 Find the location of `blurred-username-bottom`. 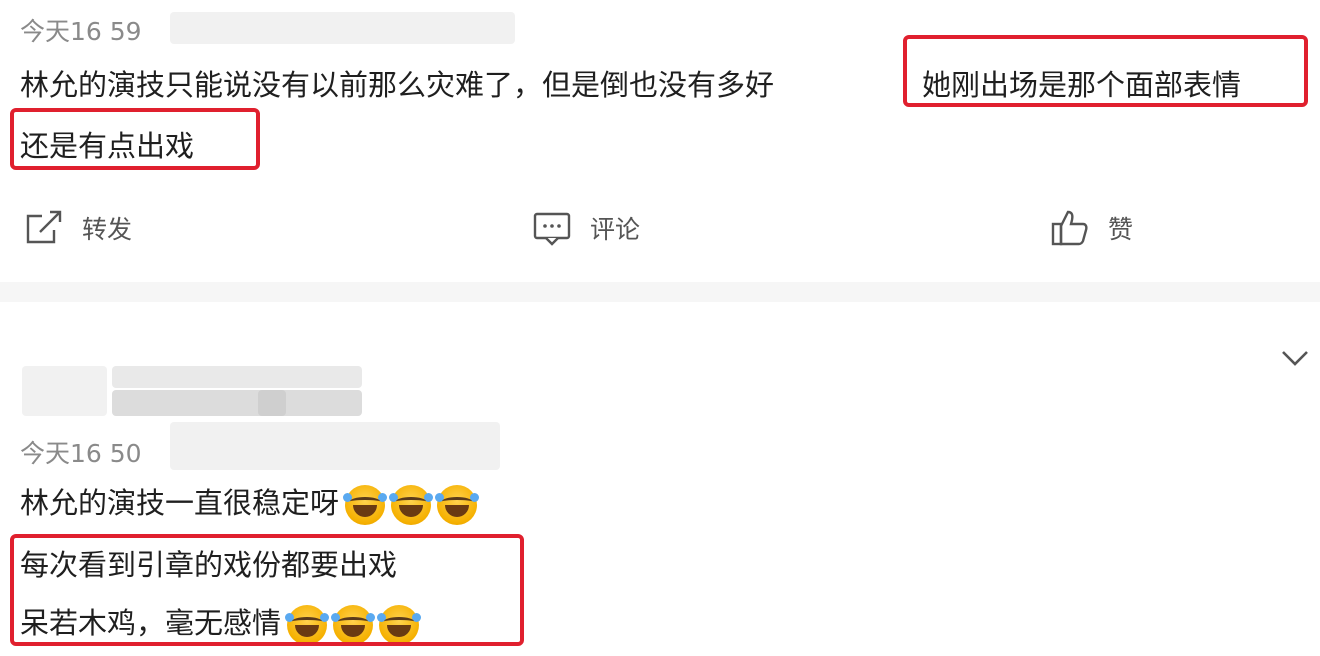

blurred-username-bottom is located at coordinates (237, 403).